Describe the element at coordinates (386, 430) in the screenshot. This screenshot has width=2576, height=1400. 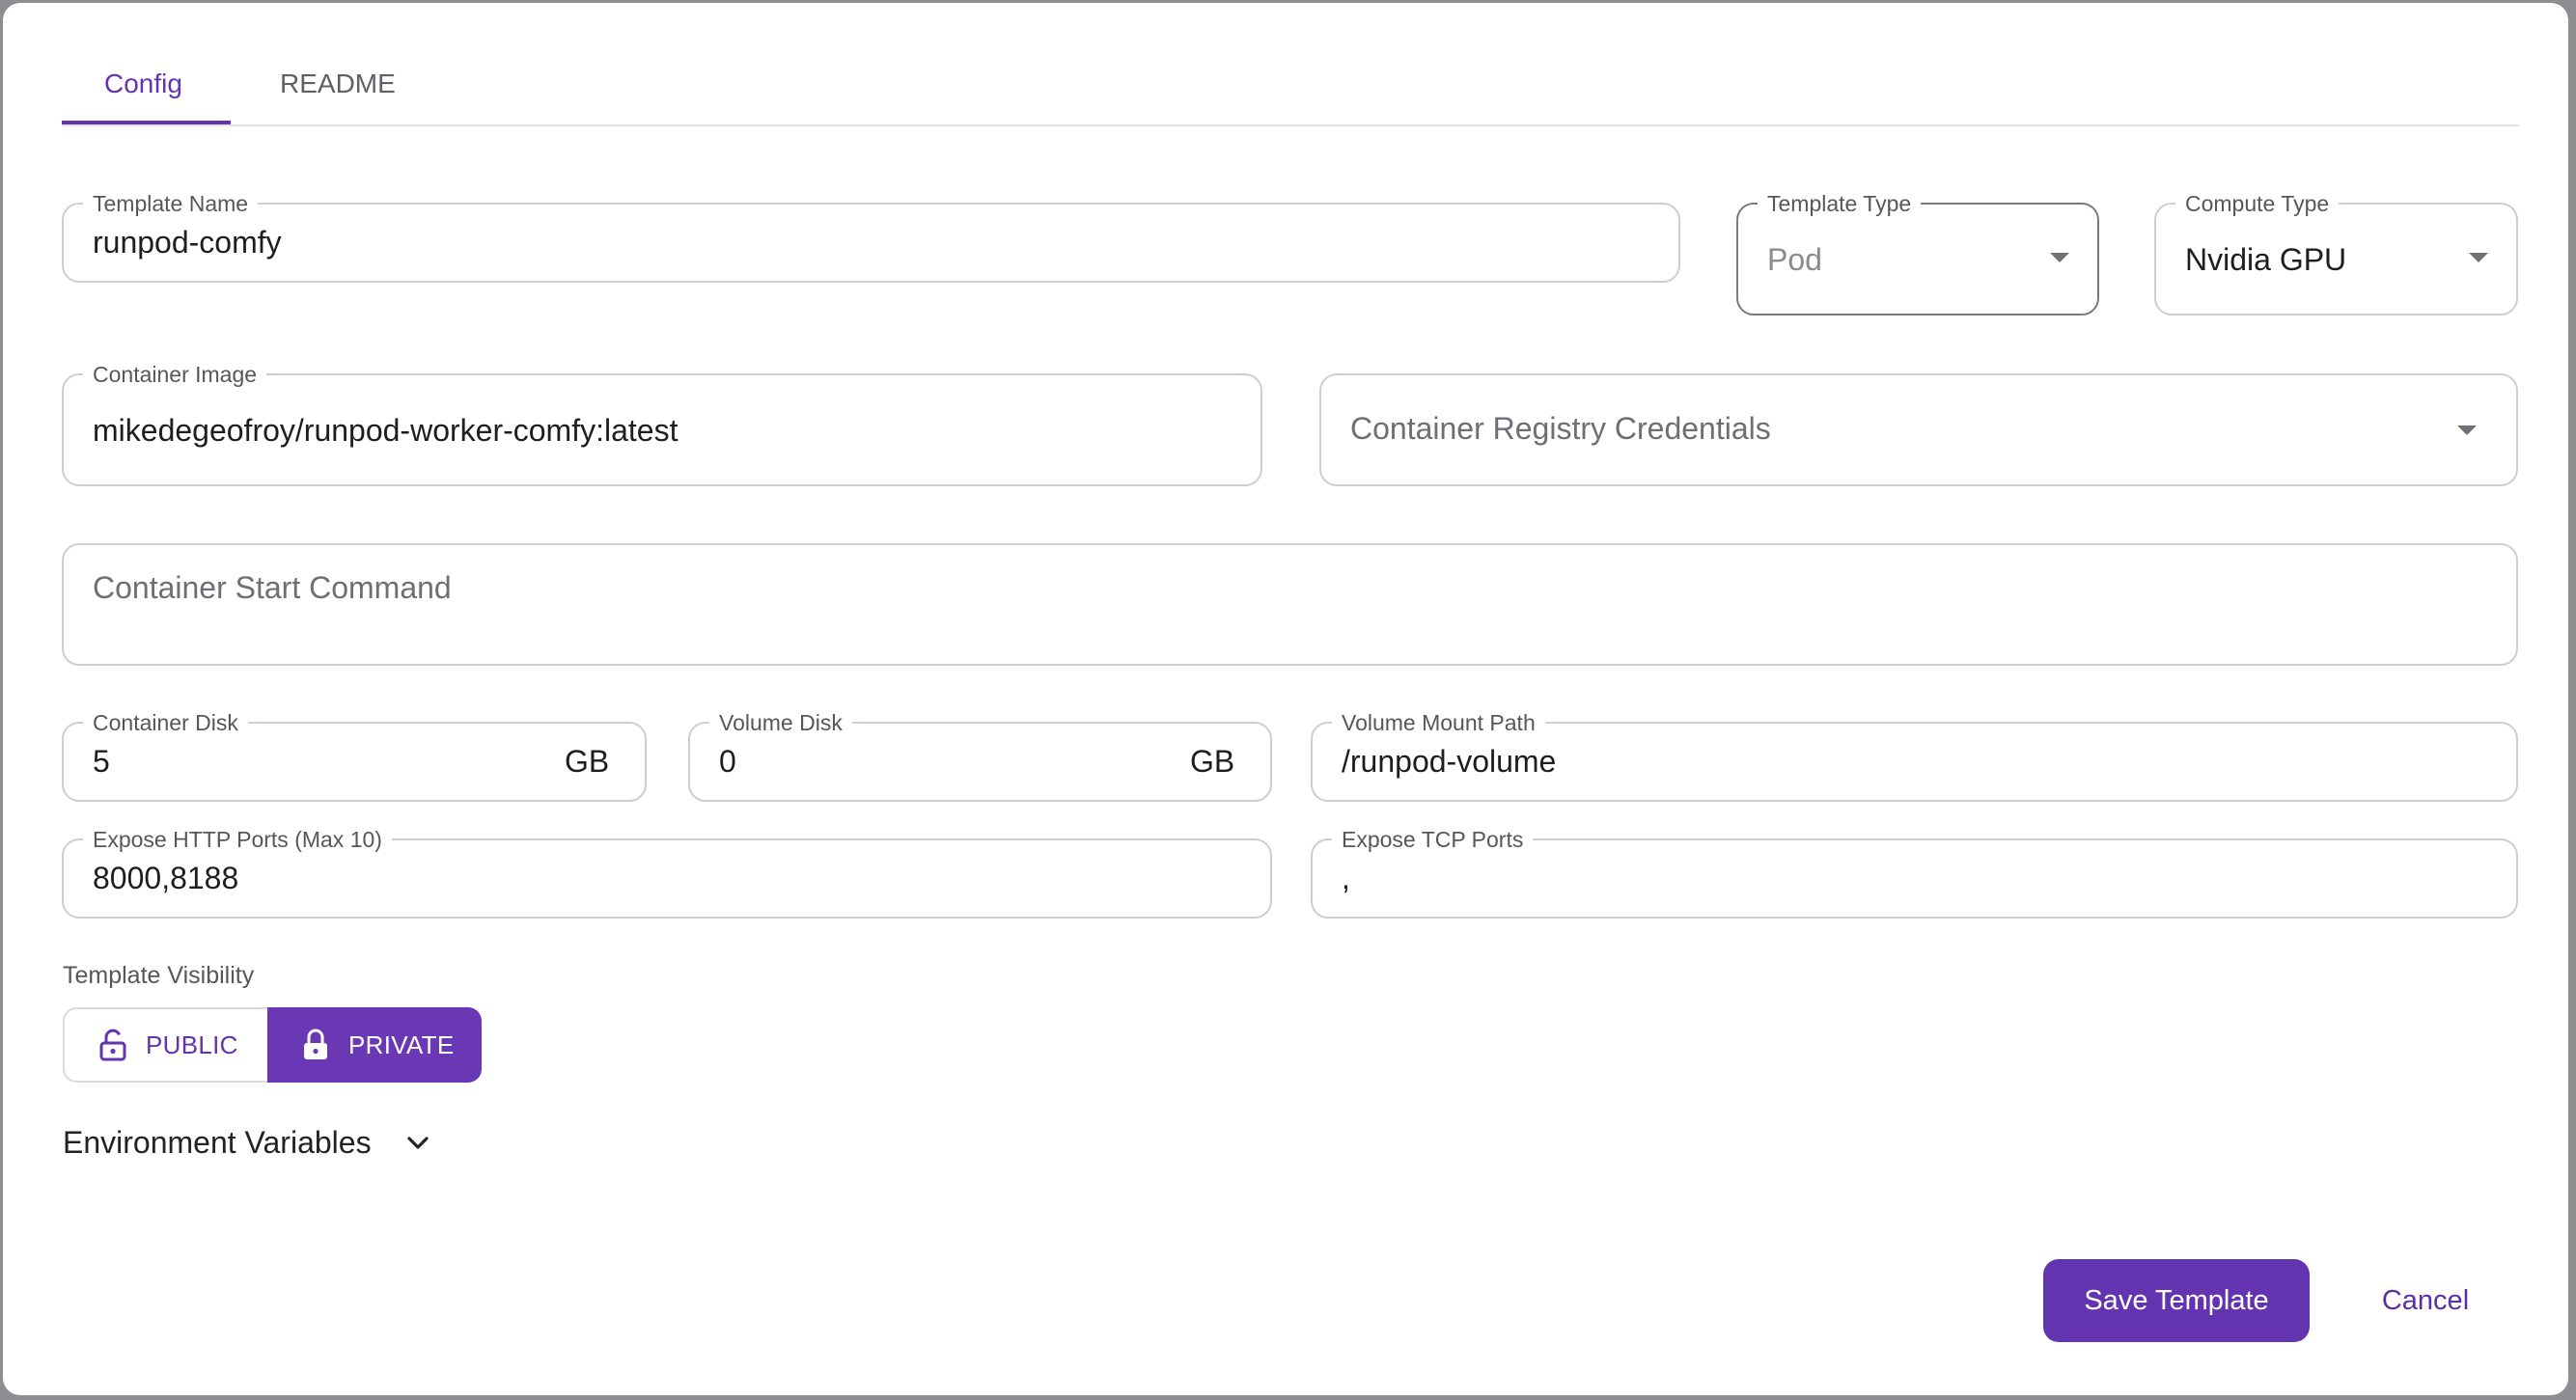
I see `container-image-value: mikedegeofroy/runpod-worker-comfy:latest` at that location.